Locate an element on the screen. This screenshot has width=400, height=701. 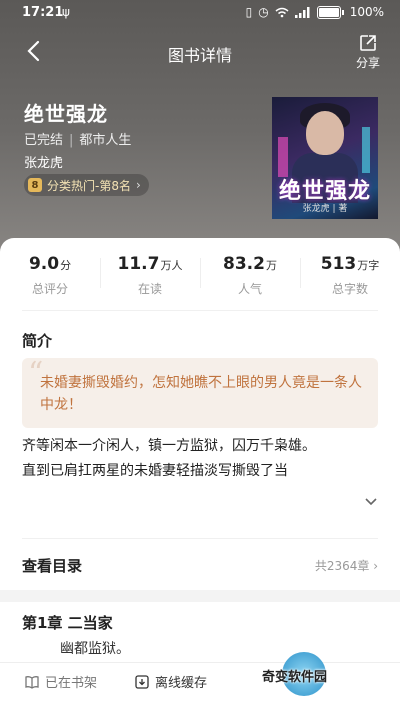
share-button: 分享 is located at coordinates (368, 52).